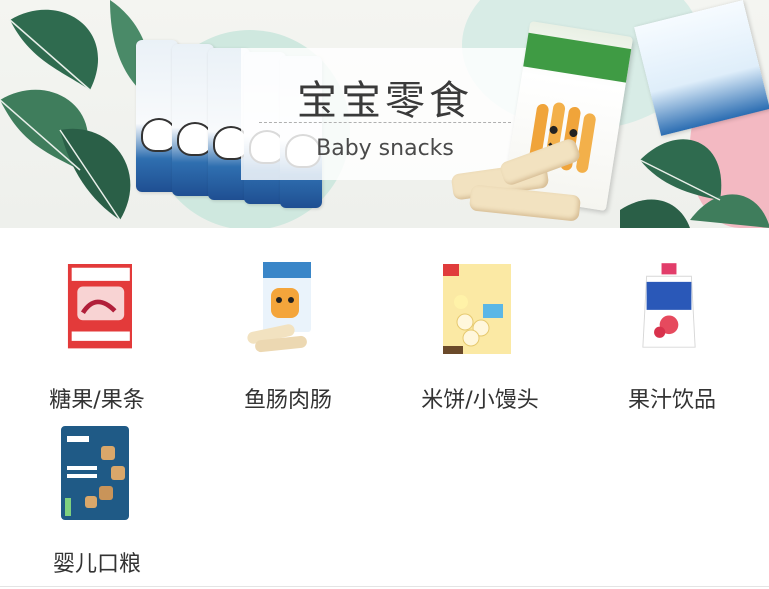  Describe the element at coordinates (385, 148) in the screenshot. I see `banner-title-en: Baby snacks` at that location.